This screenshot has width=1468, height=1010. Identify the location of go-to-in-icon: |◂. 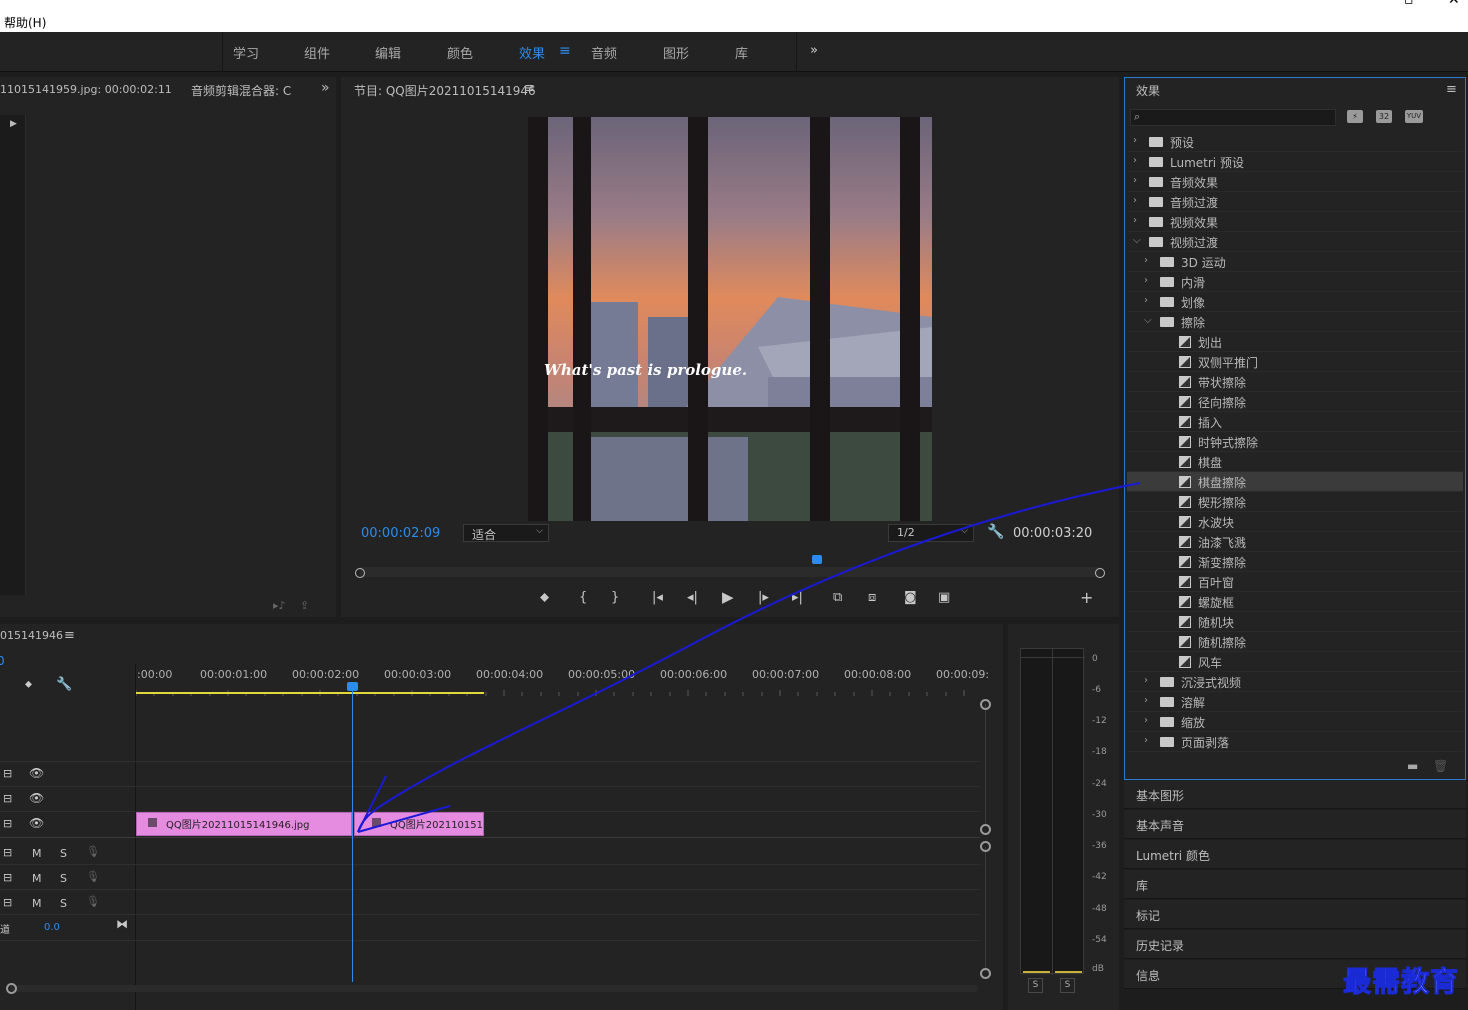
(657, 597).